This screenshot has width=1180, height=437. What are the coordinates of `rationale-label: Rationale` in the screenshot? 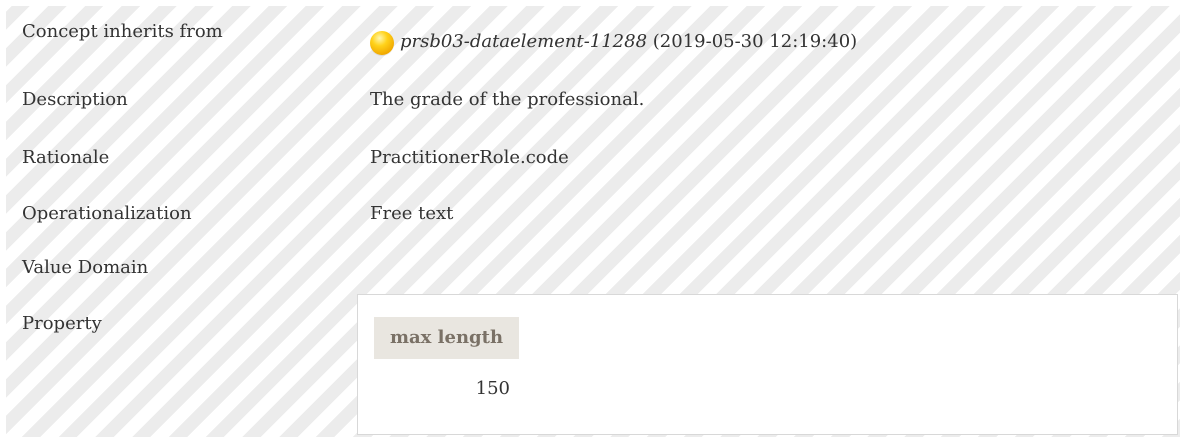 It's located at (66, 157).